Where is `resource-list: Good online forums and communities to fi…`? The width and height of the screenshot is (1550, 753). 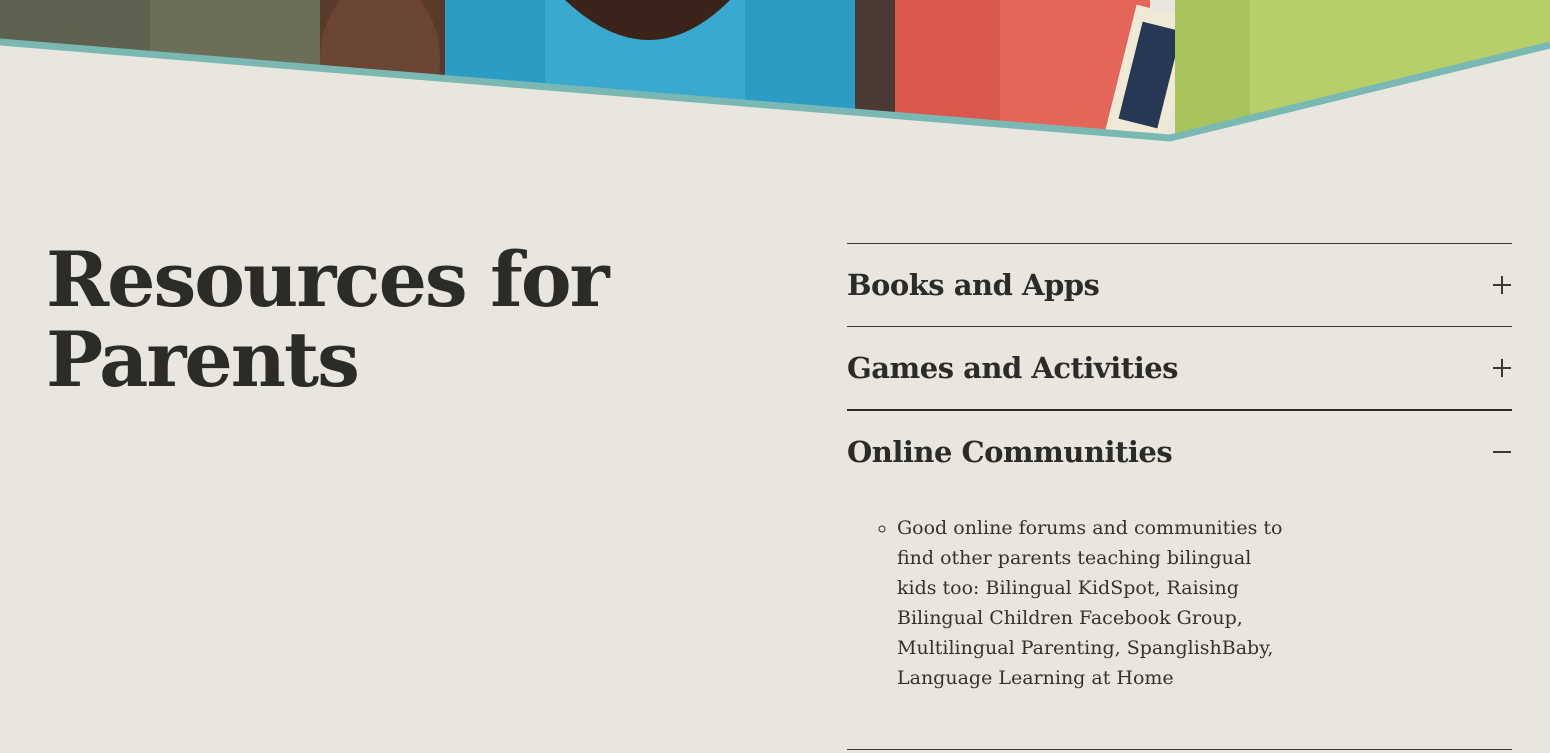 resource-list: Good online forums and communities to fi… is located at coordinates (1067, 603).